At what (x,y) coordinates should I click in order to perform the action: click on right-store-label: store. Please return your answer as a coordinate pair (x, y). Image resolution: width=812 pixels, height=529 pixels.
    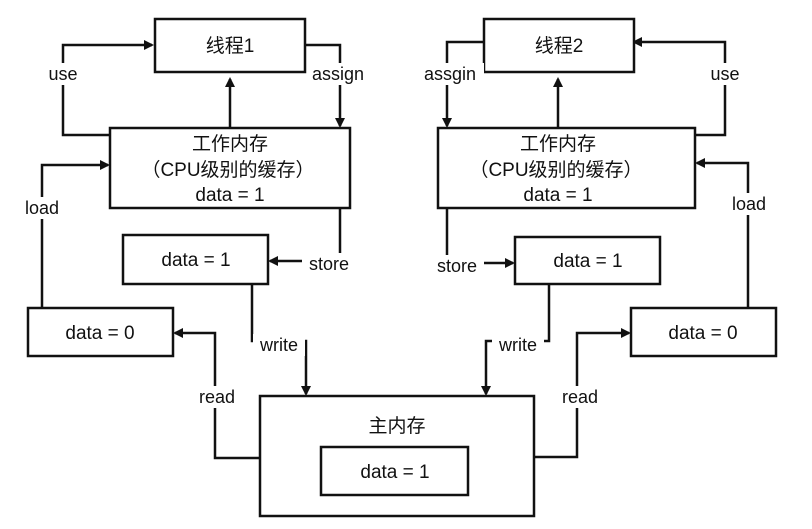
    Looking at the image, I should click on (457, 266).